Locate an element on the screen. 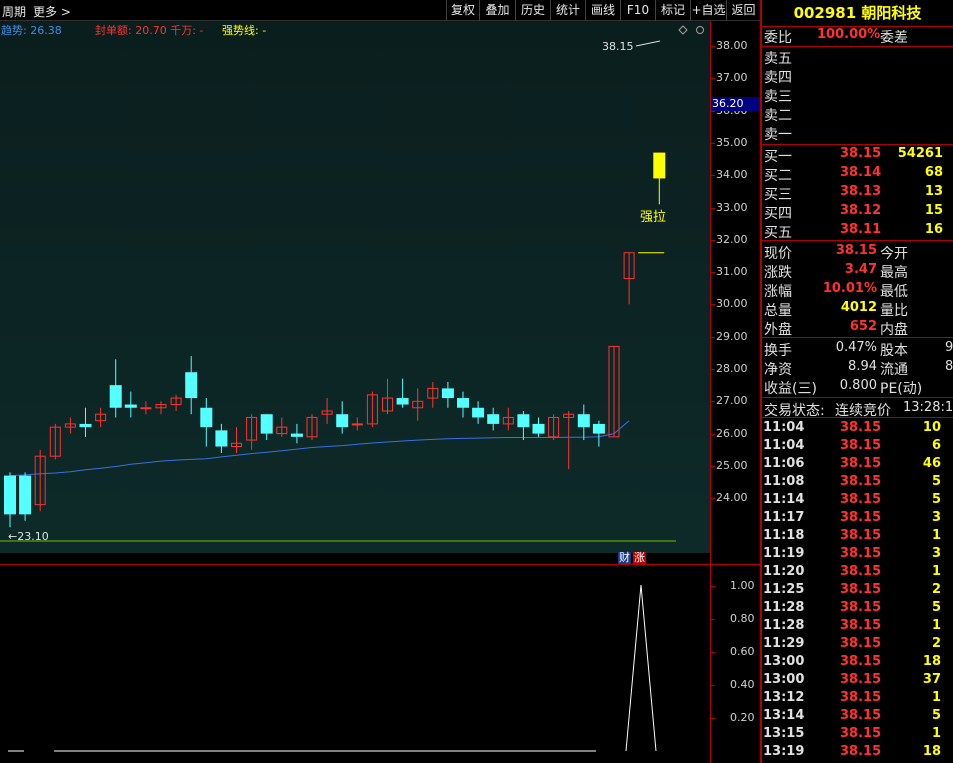  bid-volume: 13 is located at coordinates (933, 191).